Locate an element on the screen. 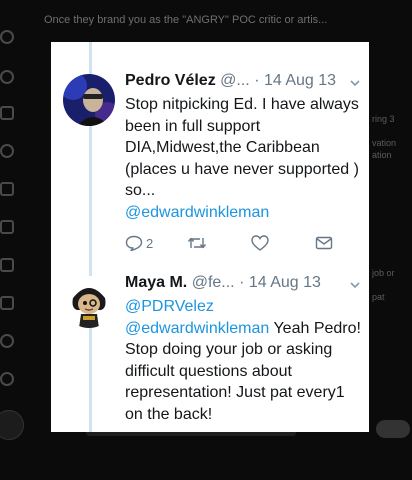  retweet-button is located at coordinates (197, 243).